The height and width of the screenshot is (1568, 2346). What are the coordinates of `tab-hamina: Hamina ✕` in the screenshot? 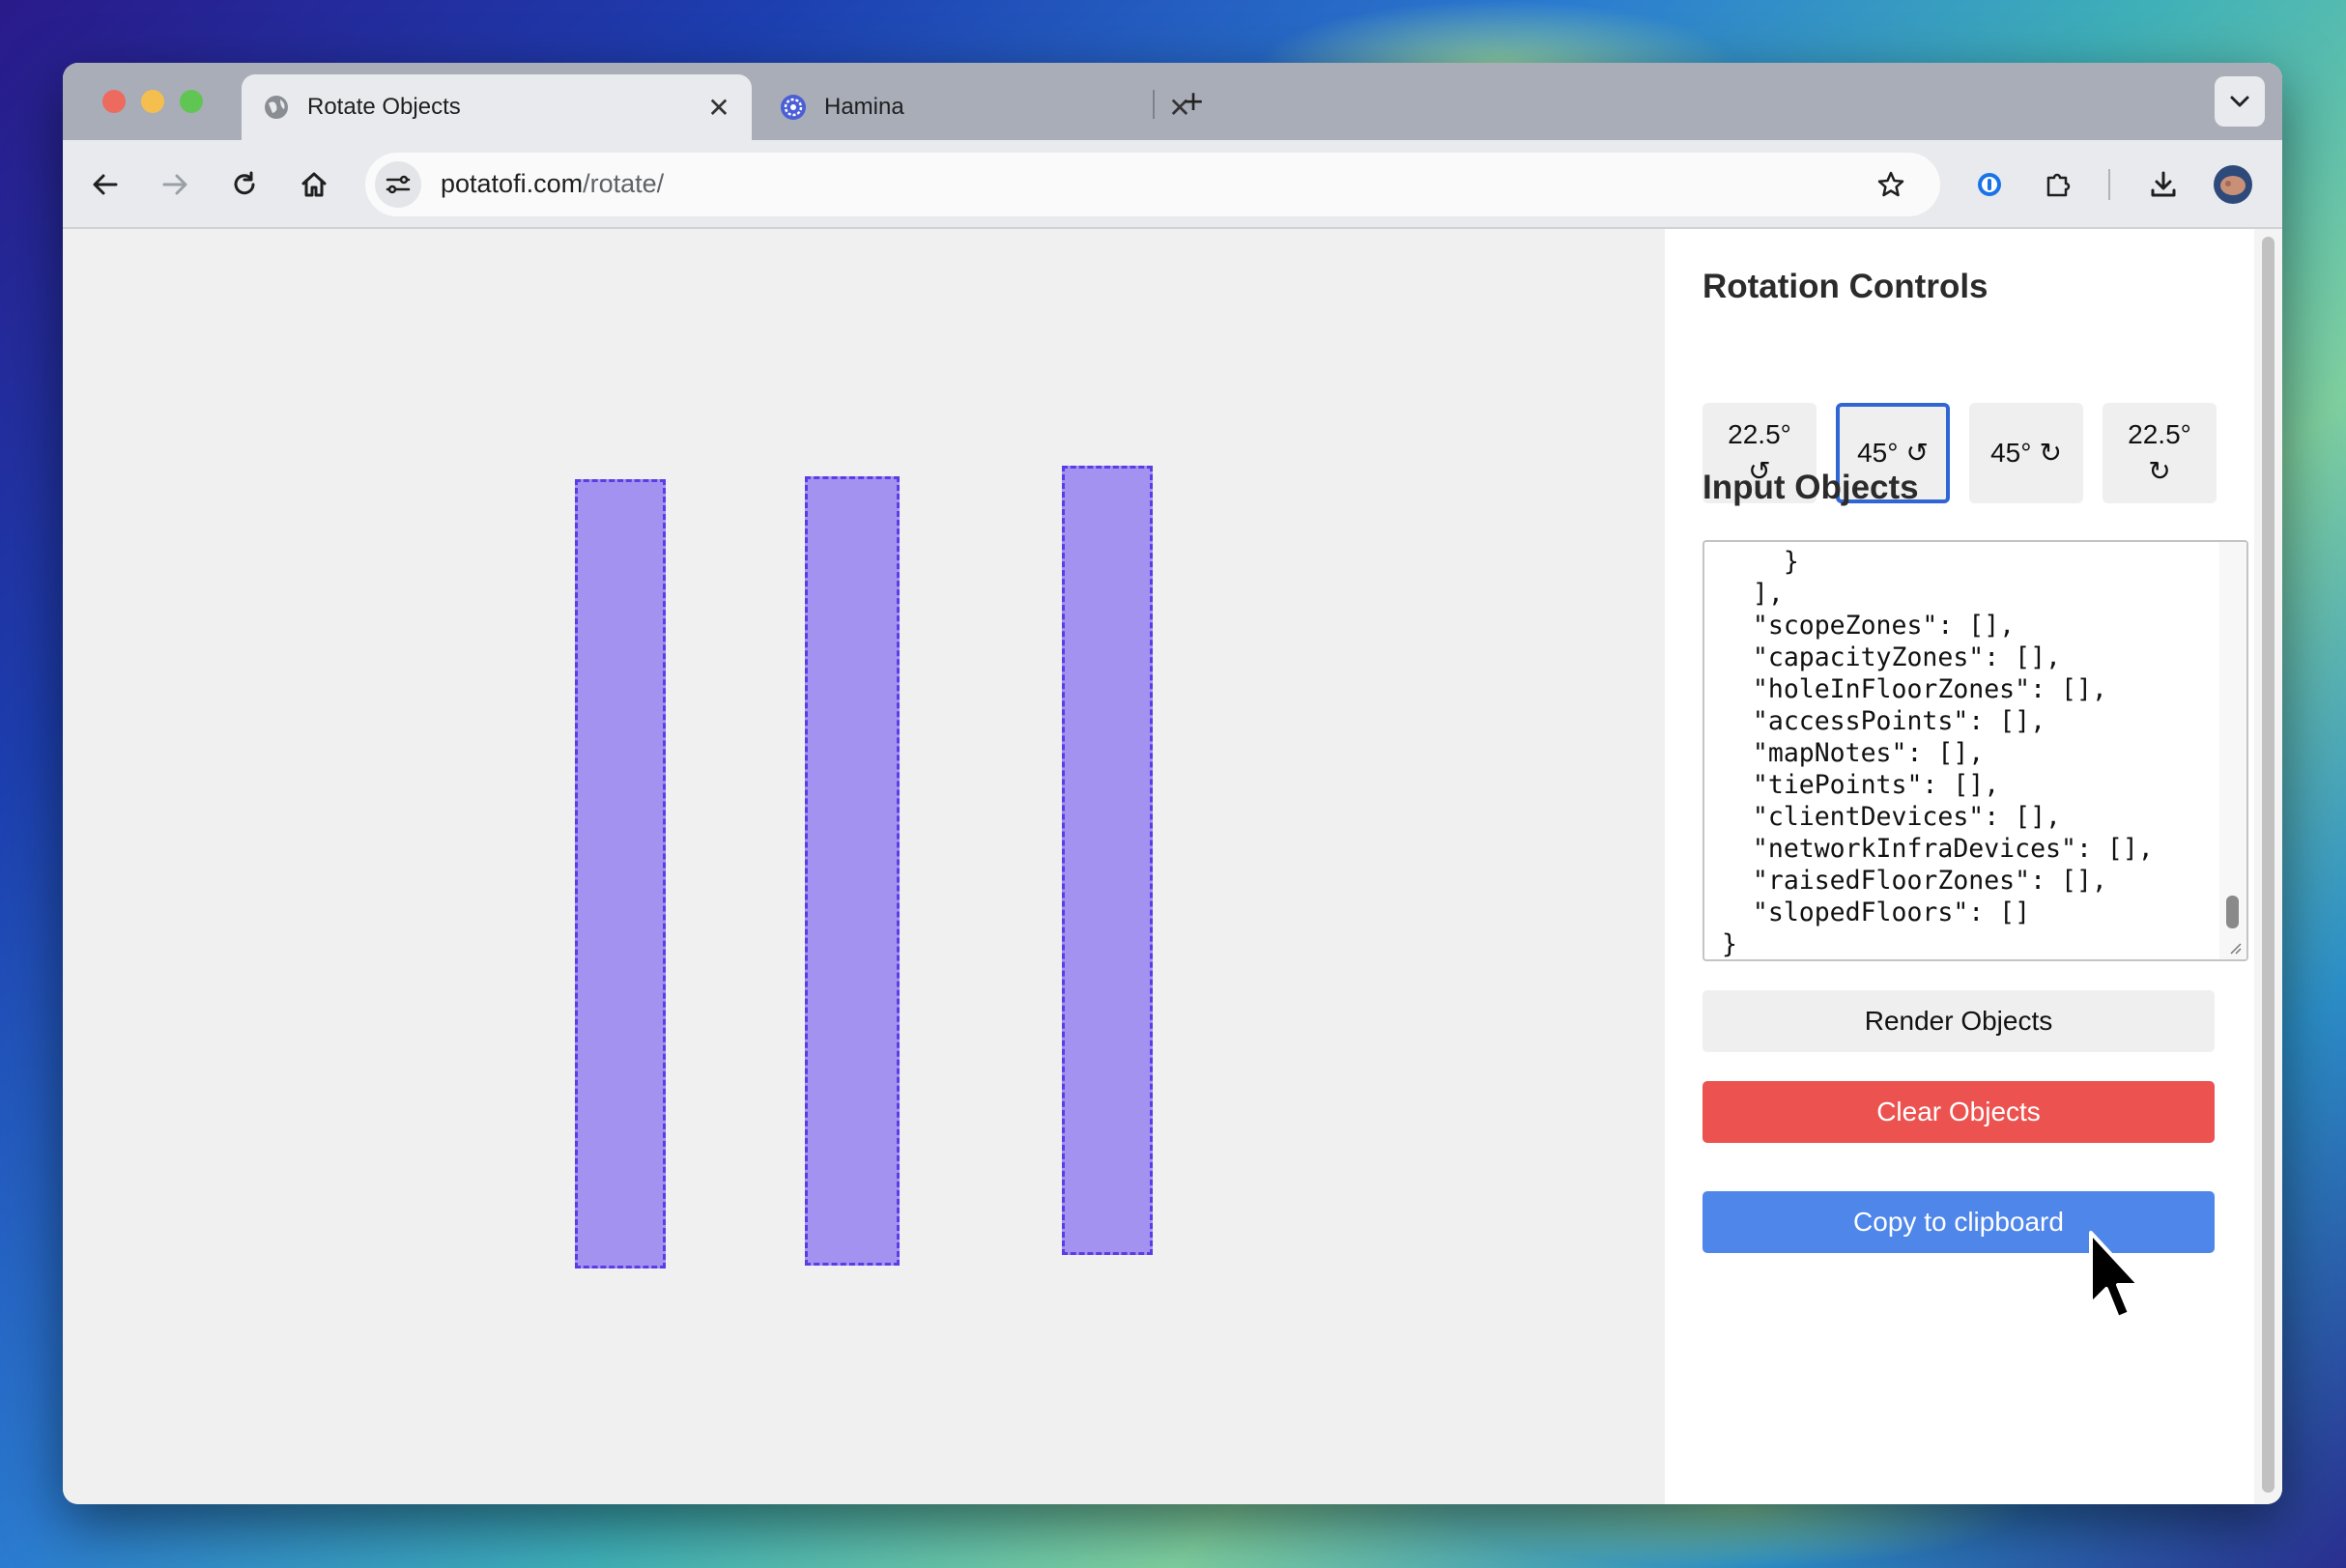 It's located at (985, 107).